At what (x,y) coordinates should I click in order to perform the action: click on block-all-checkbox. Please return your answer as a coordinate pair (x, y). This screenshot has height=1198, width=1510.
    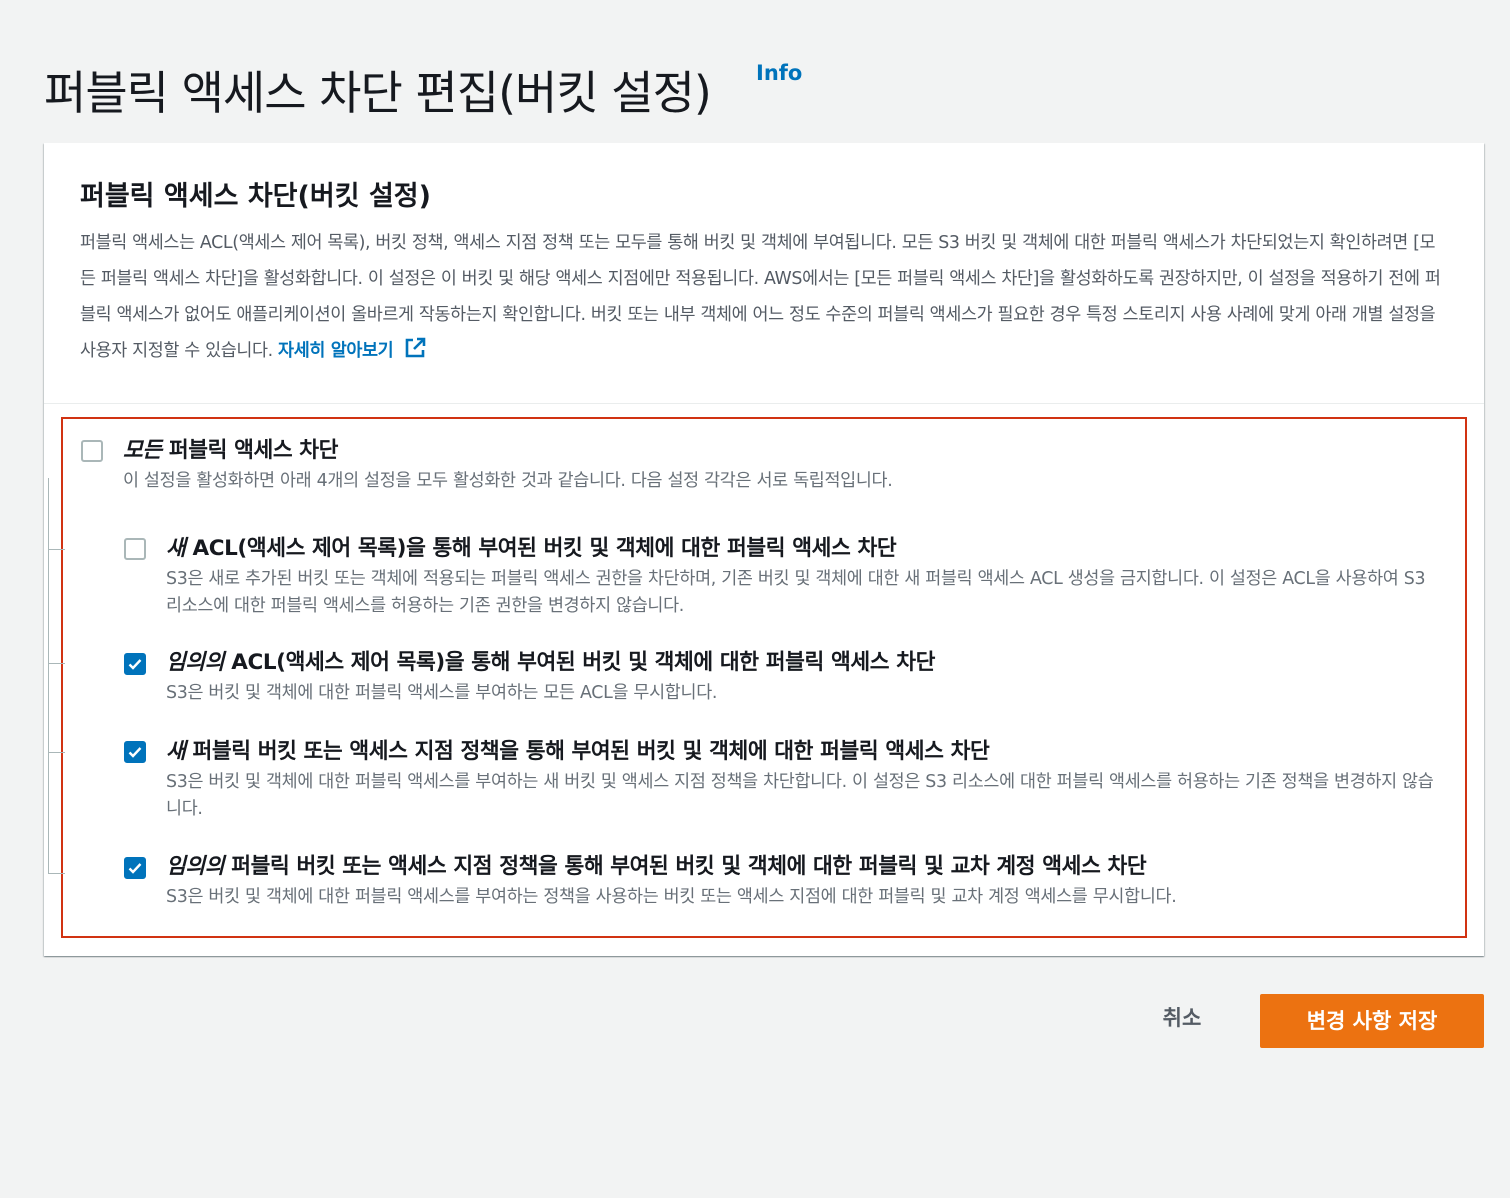
    Looking at the image, I should click on (92, 451).